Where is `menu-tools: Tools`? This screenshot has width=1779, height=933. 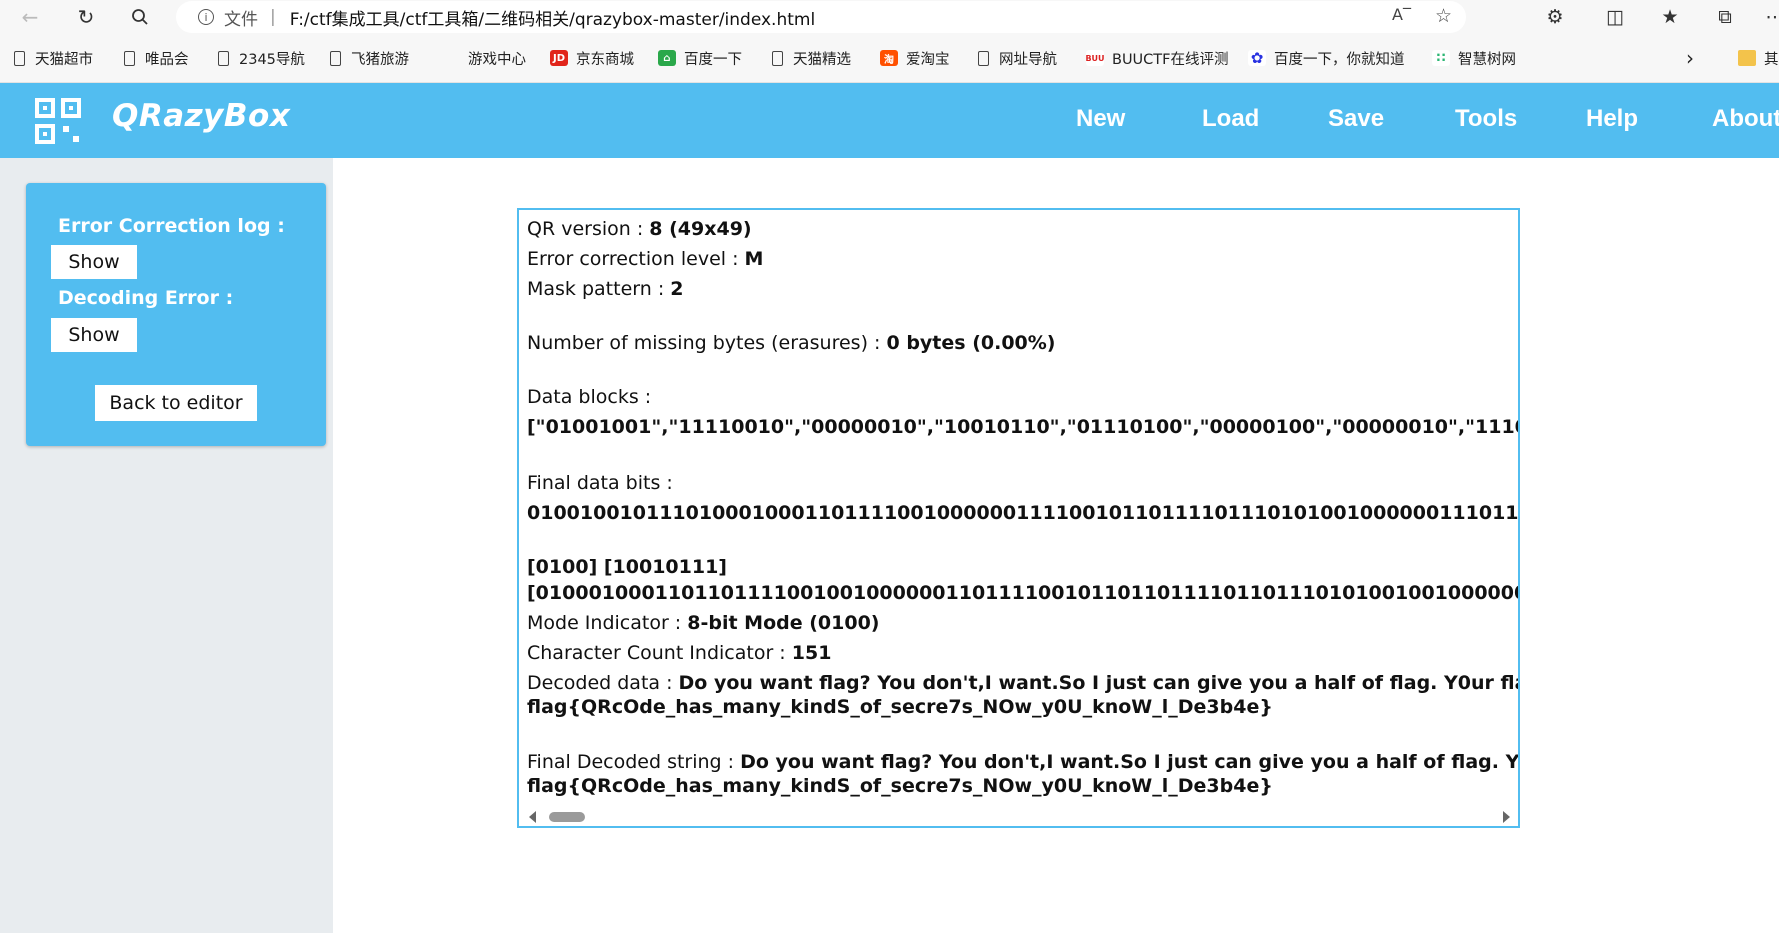 menu-tools: Tools is located at coordinates (1486, 119).